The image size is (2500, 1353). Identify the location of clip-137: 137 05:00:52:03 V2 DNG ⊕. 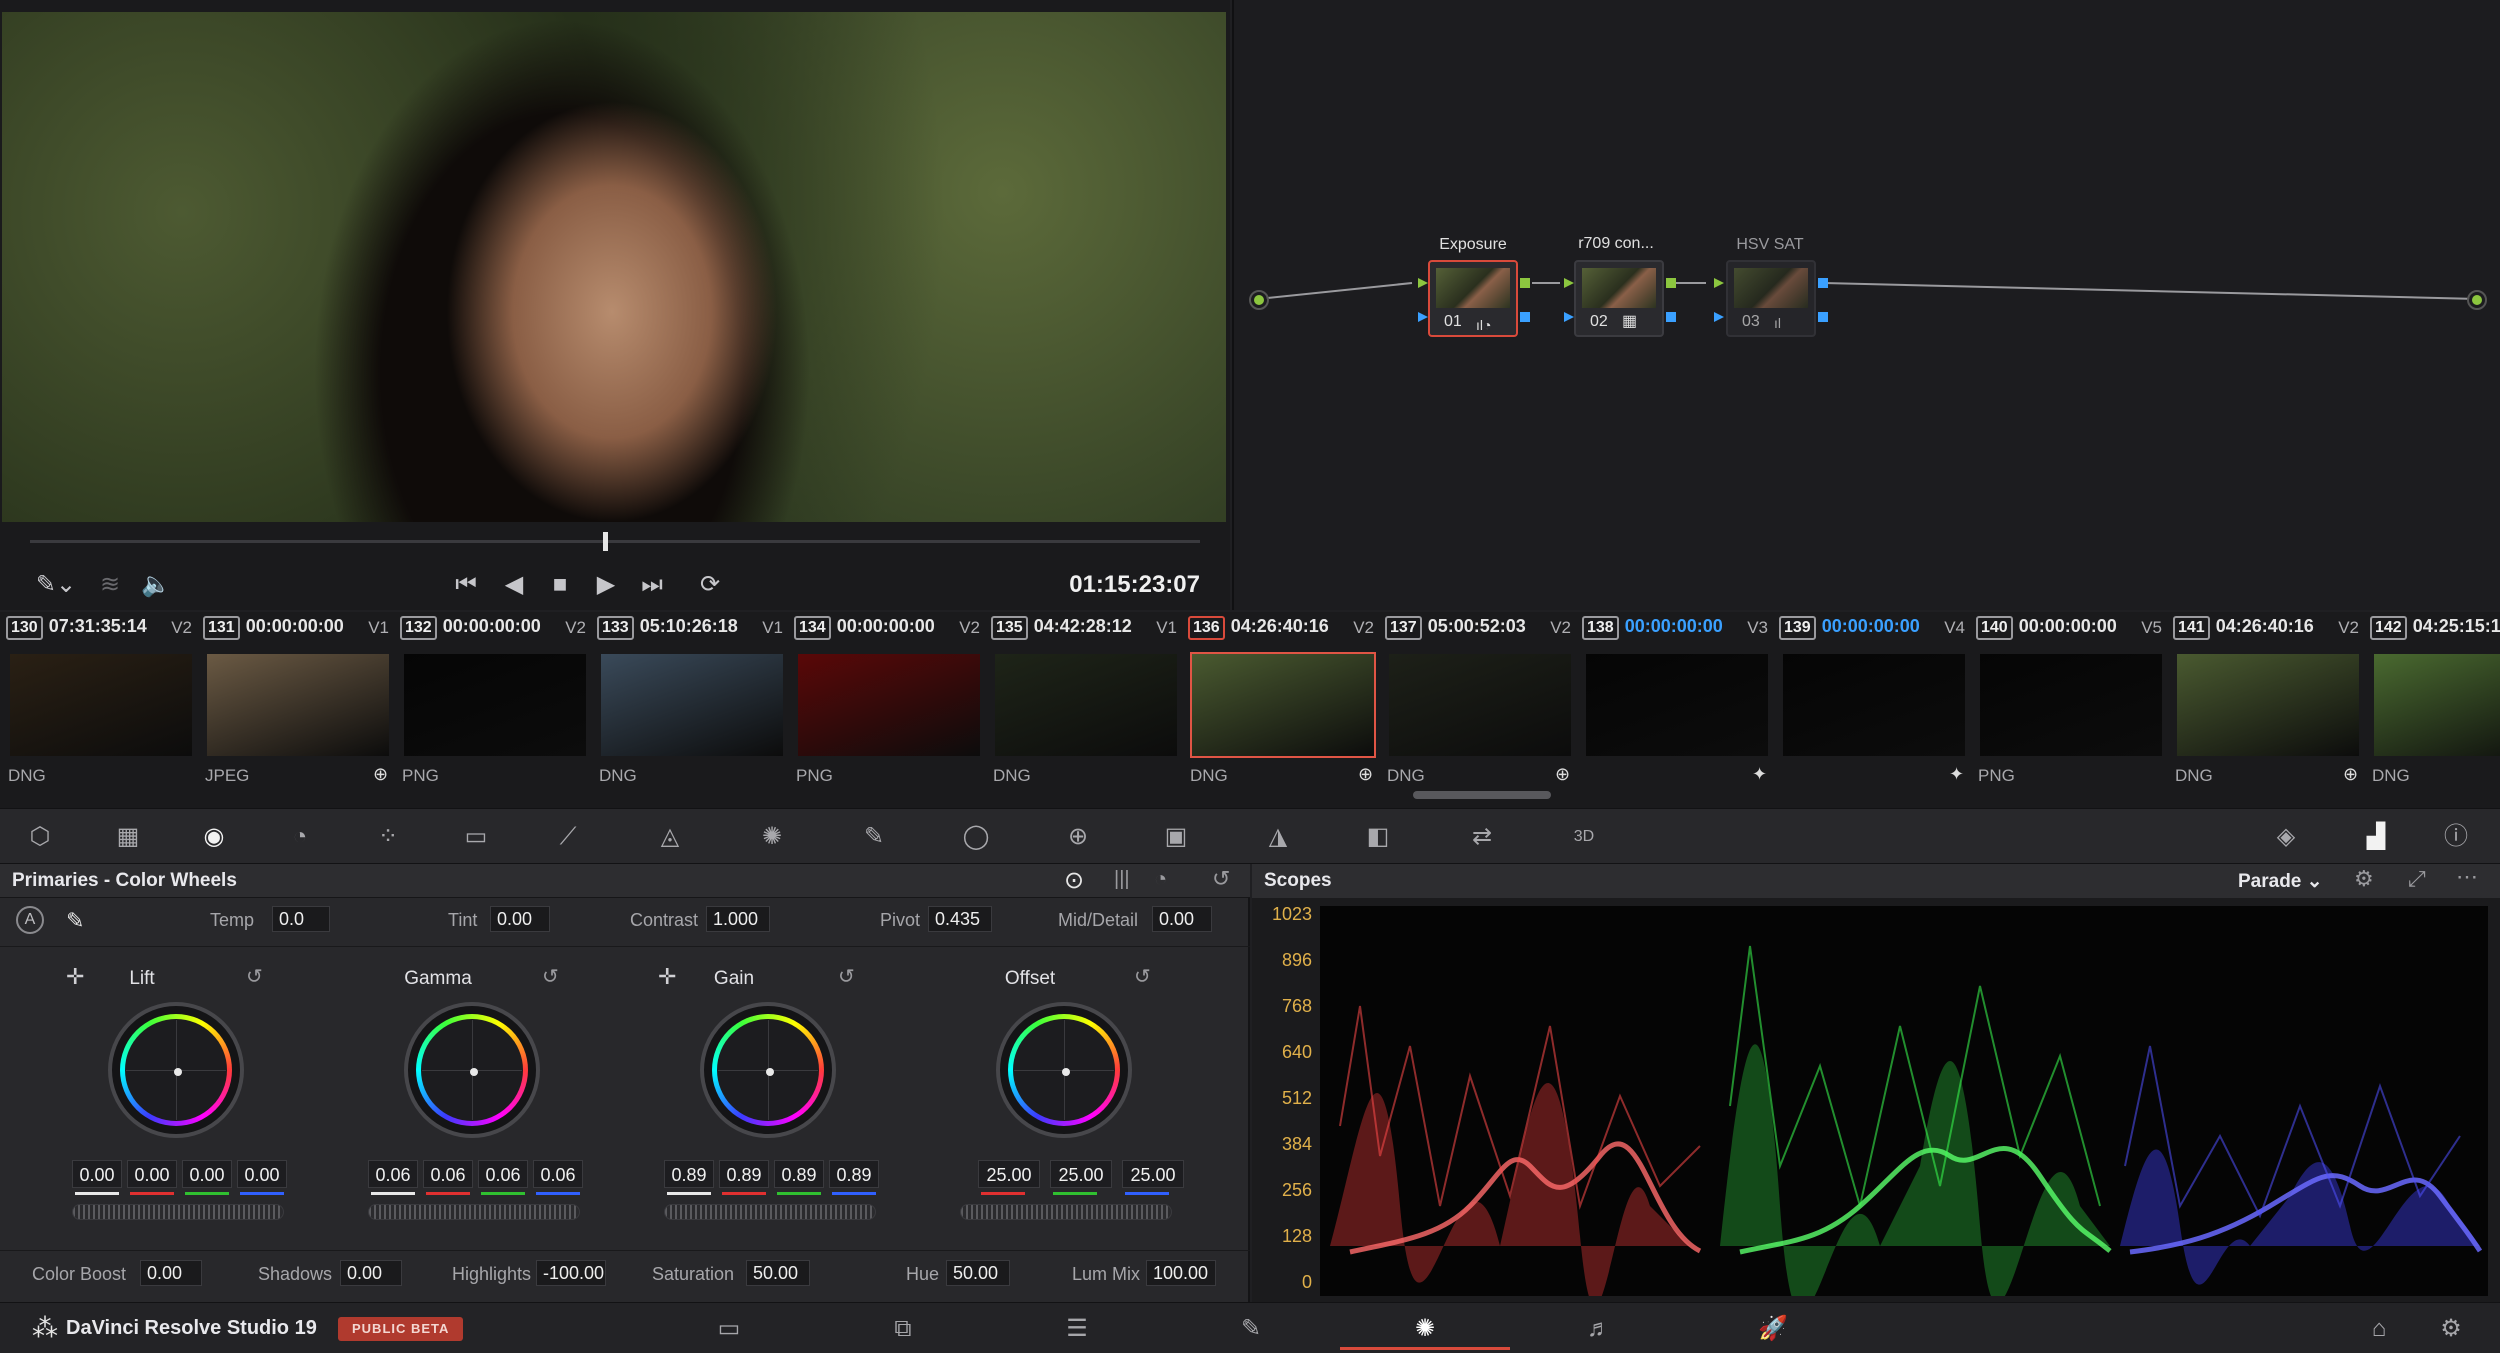
(1477, 707).